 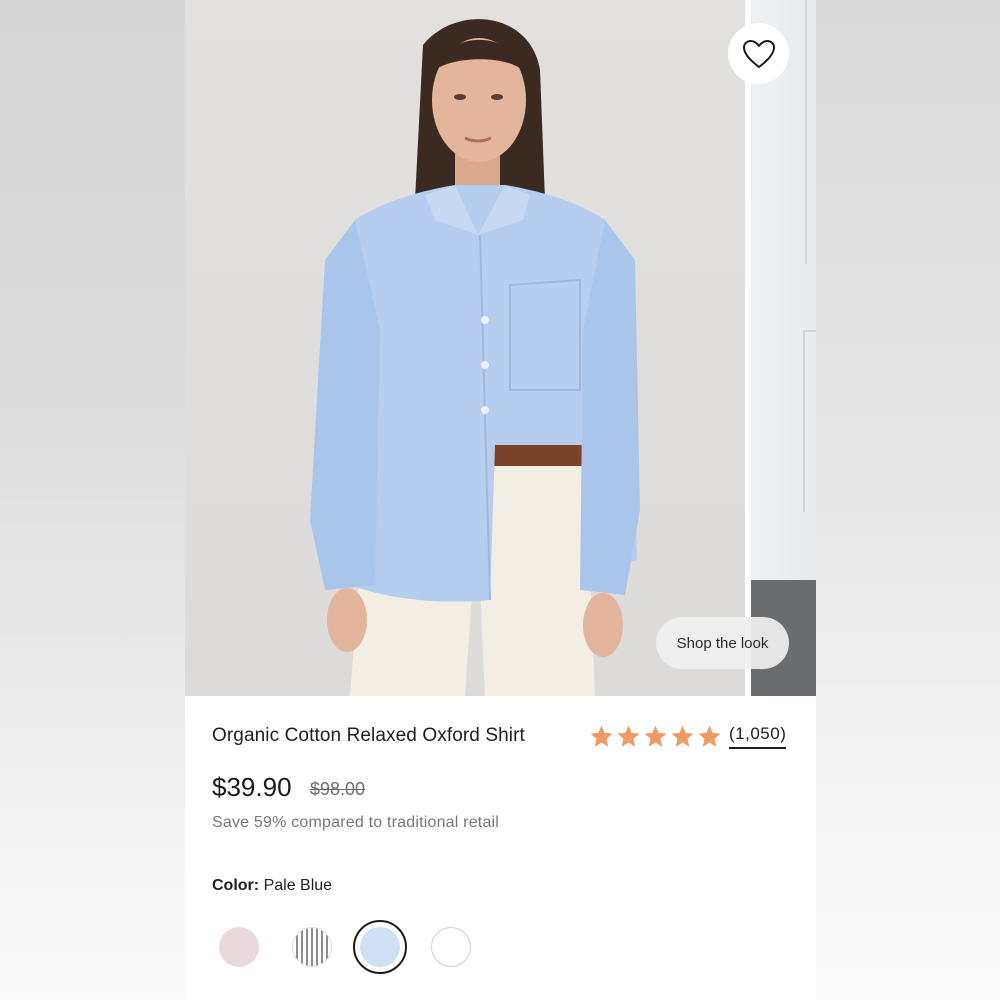 I want to click on heart-icon, so click(x=758, y=53).